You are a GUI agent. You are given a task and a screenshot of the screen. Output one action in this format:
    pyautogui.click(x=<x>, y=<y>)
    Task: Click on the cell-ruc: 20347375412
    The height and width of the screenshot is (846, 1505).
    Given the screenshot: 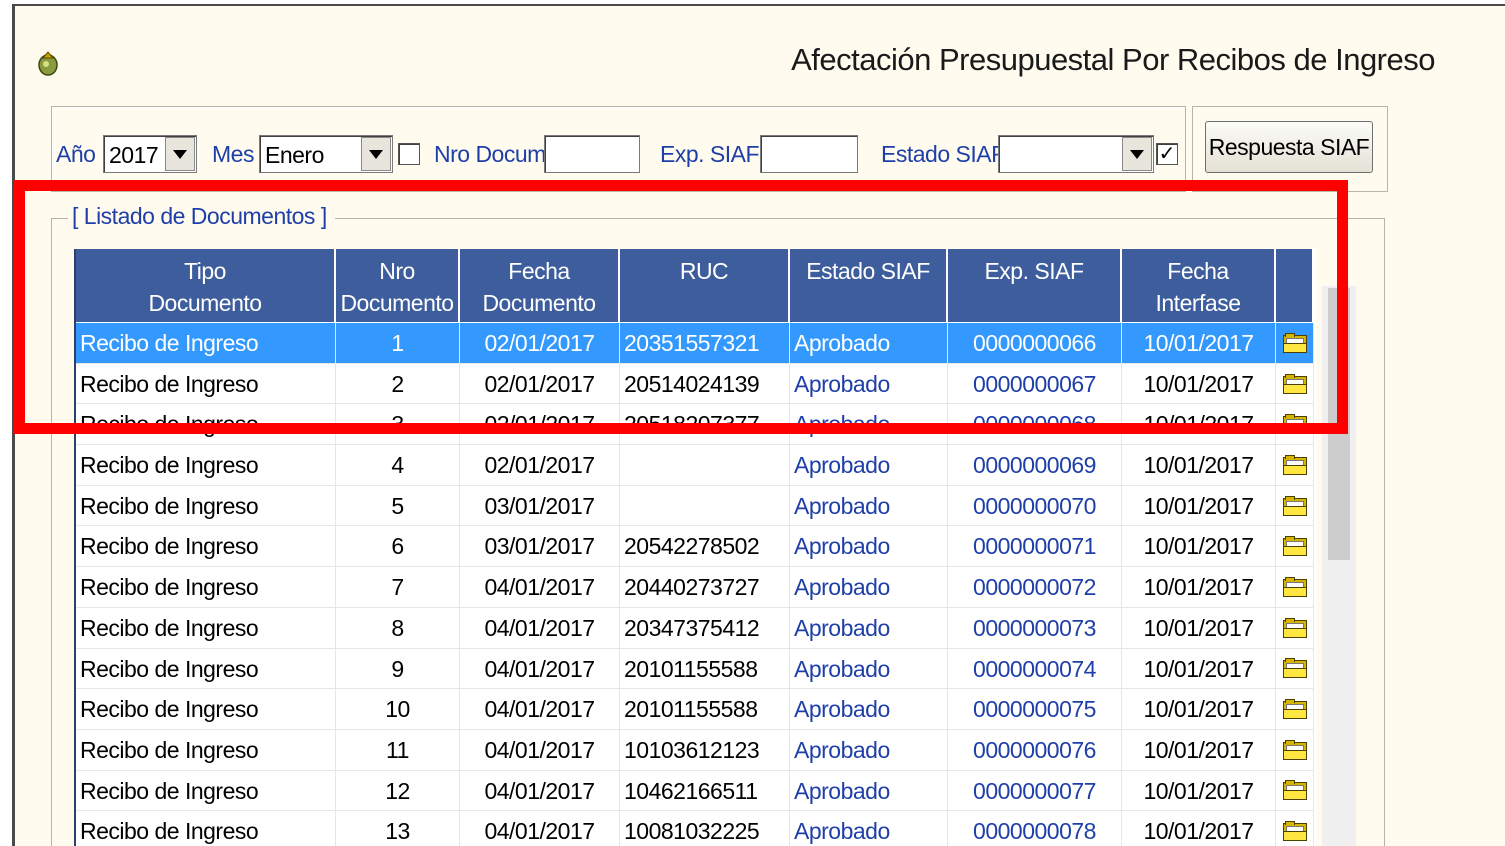 What is the action you would take?
    pyautogui.click(x=705, y=627)
    